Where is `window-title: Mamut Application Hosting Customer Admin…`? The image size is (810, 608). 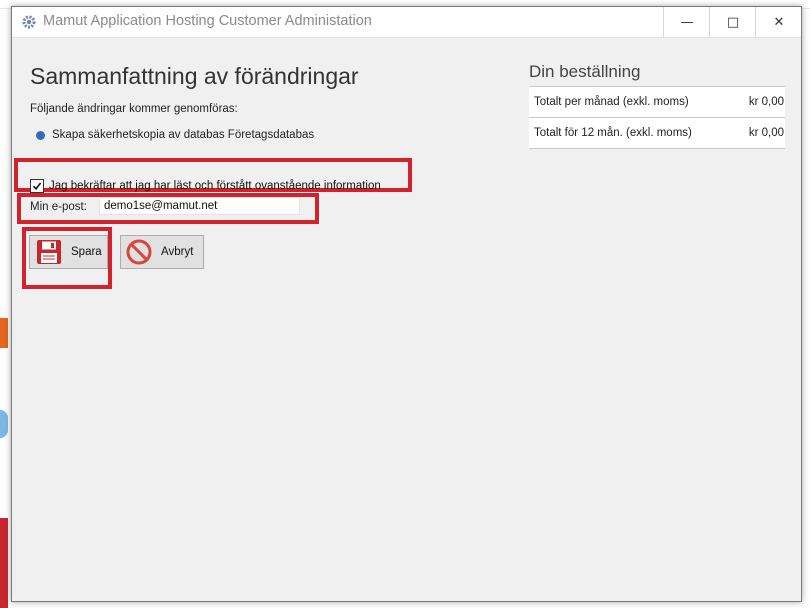
window-title: Mamut Application Hosting Customer Admin… is located at coordinates (207, 21).